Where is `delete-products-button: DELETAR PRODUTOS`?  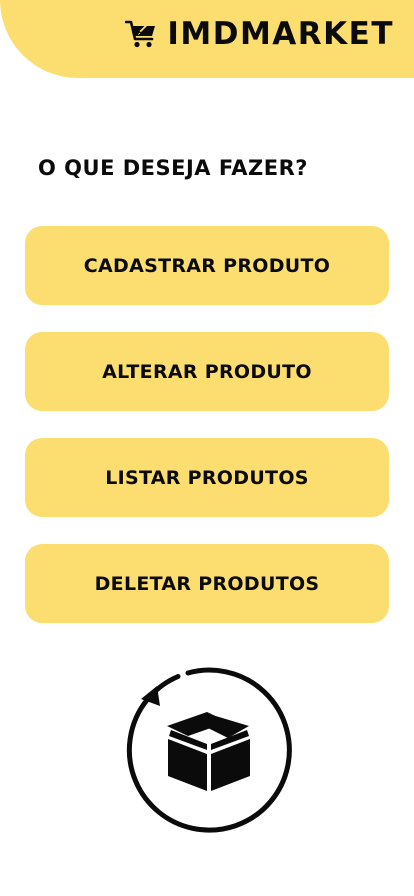
delete-products-button: DELETAR PRODUTOS is located at coordinates (207, 583).